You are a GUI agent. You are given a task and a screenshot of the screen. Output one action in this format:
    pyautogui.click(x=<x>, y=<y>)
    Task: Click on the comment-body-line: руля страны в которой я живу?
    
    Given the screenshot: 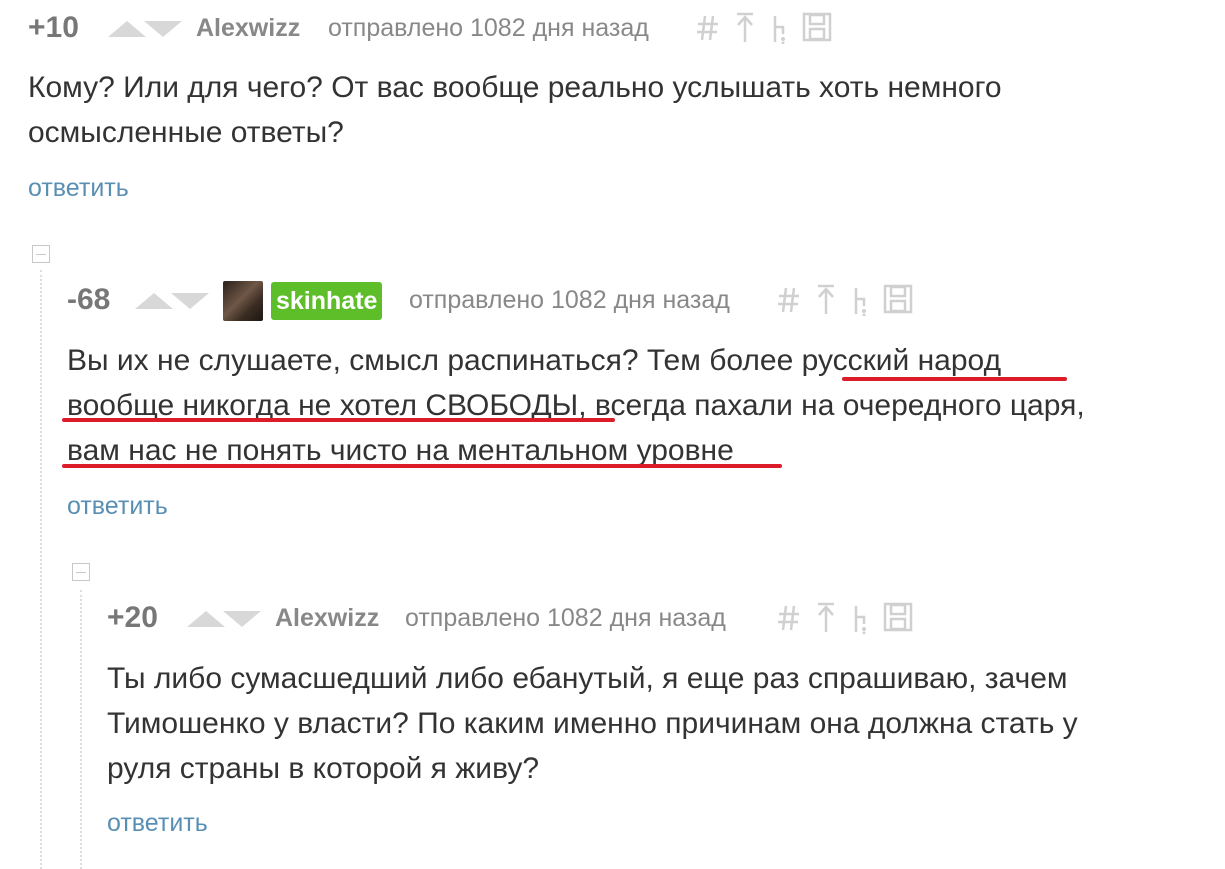 What is the action you would take?
    pyautogui.click(x=323, y=768)
    